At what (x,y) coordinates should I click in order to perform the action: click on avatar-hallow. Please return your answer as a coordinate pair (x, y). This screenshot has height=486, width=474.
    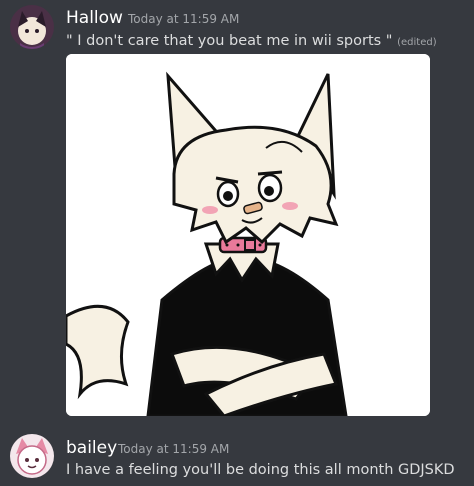
    Looking at the image, I should click on (32, 27).